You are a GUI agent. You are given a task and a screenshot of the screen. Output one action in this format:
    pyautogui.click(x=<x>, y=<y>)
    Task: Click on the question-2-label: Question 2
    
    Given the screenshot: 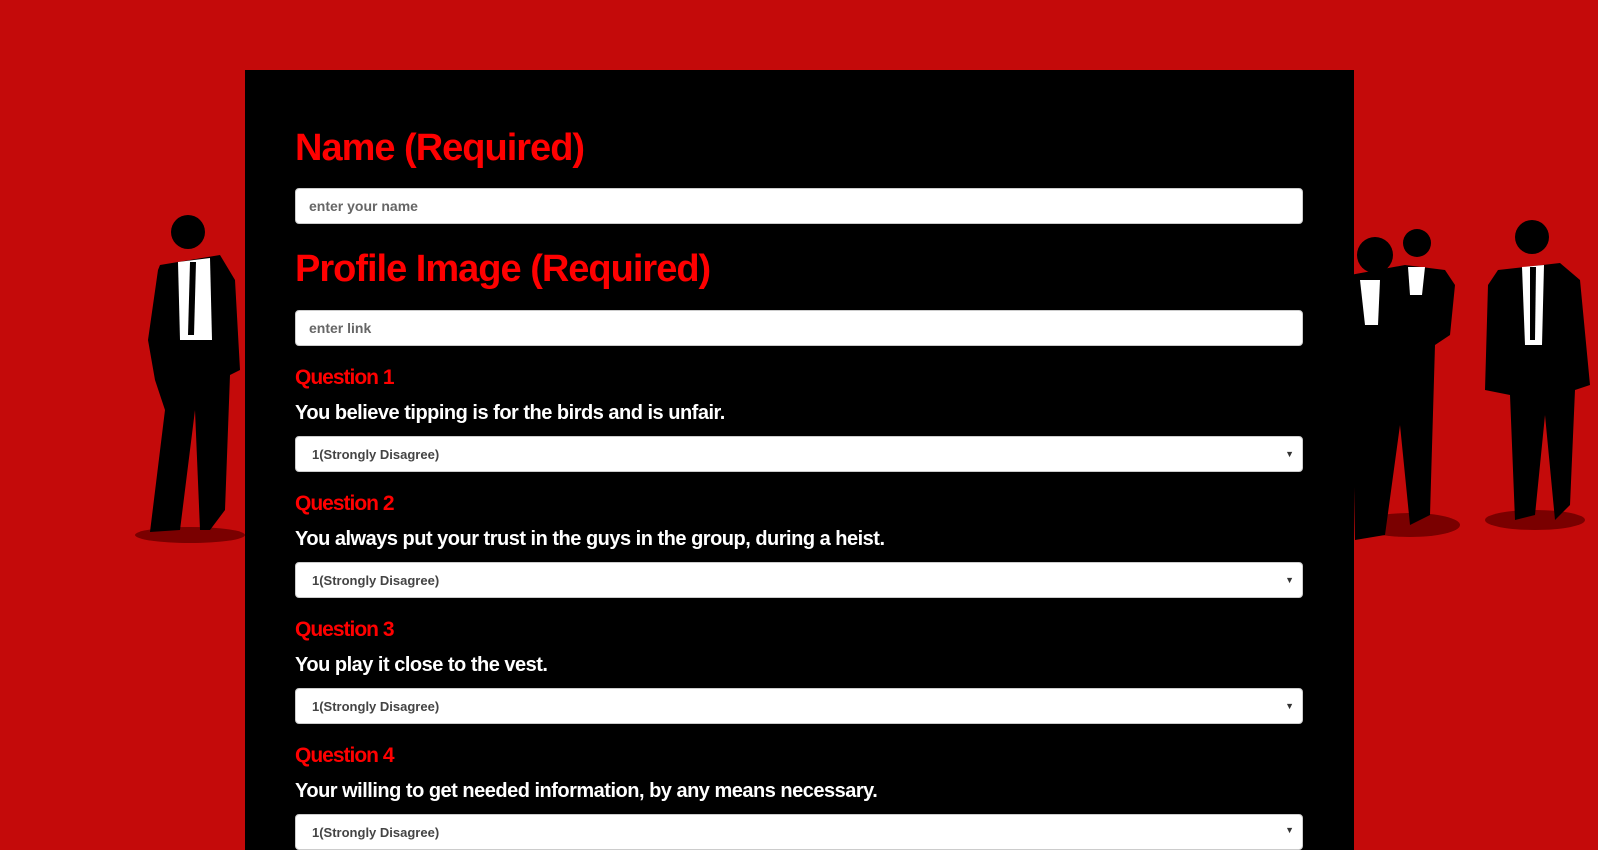 What is the action you would take?
    pyautogui.click(x=345, y=503)
    